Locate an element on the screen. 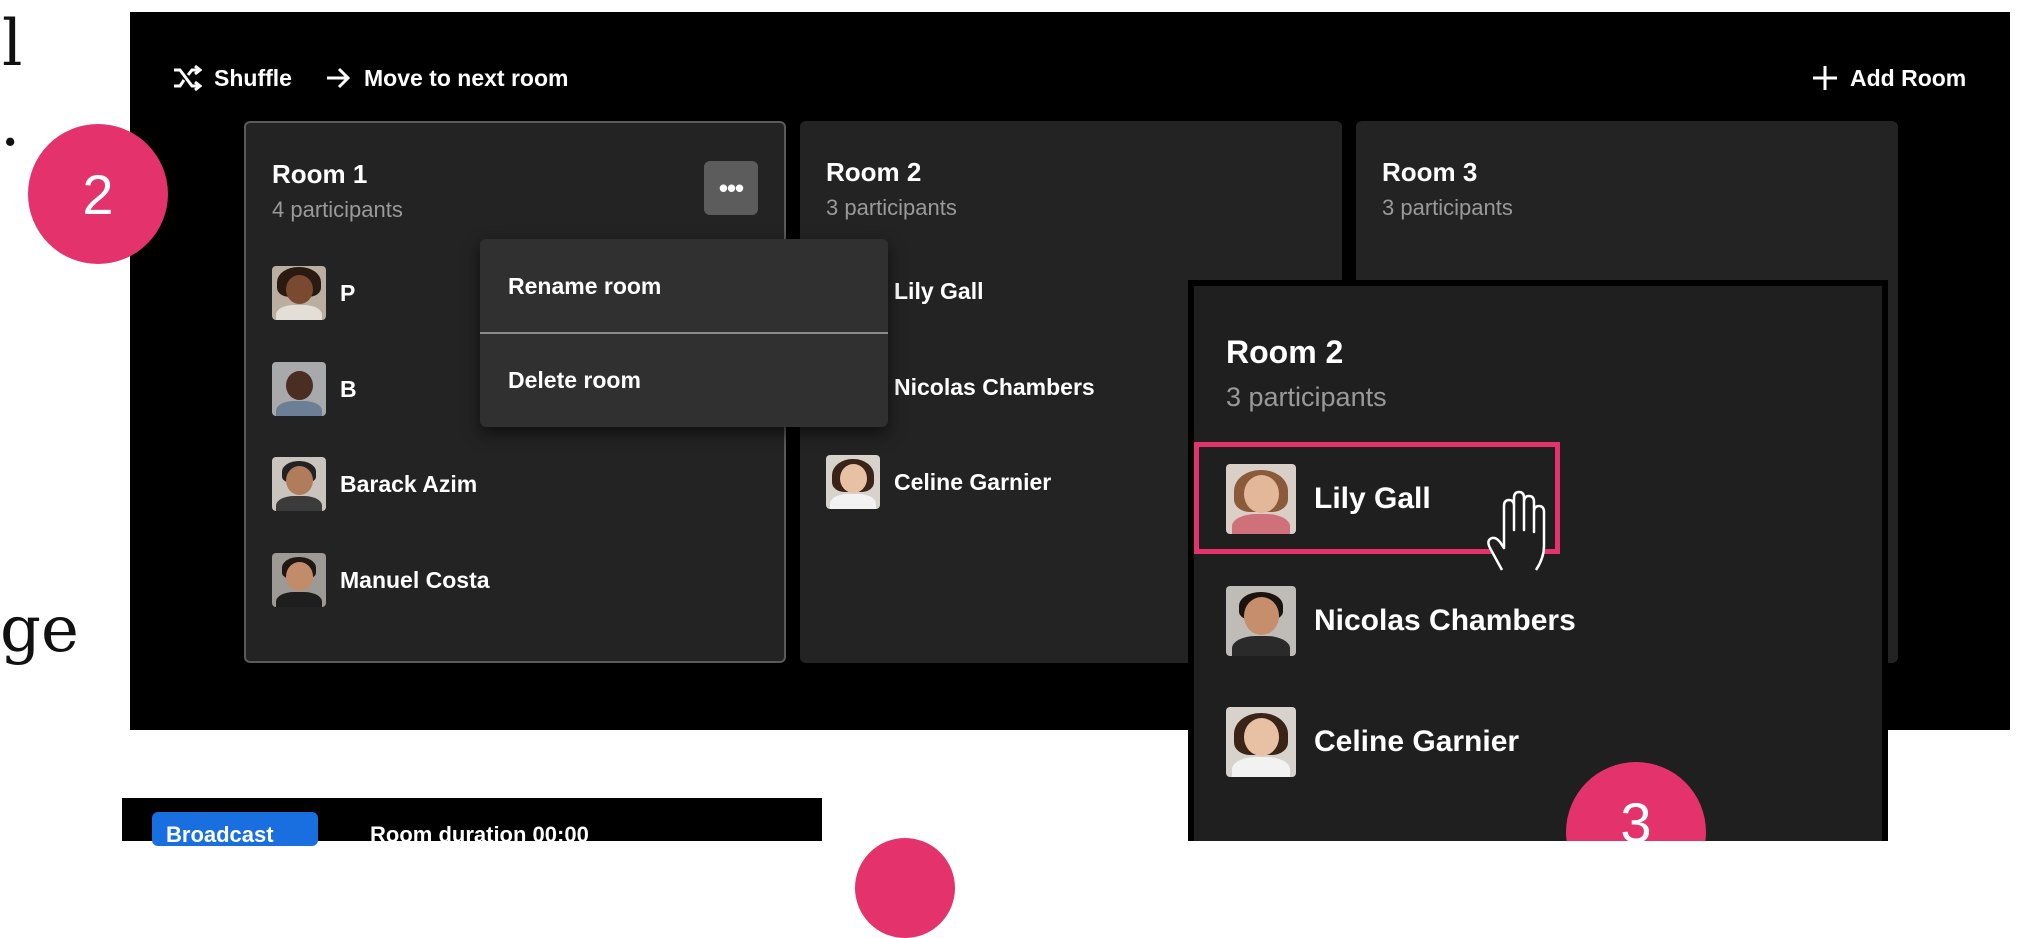 This screenshot has height=938, width=2024. slide-text-fragment-2: . is located at coordinates (10, 124).